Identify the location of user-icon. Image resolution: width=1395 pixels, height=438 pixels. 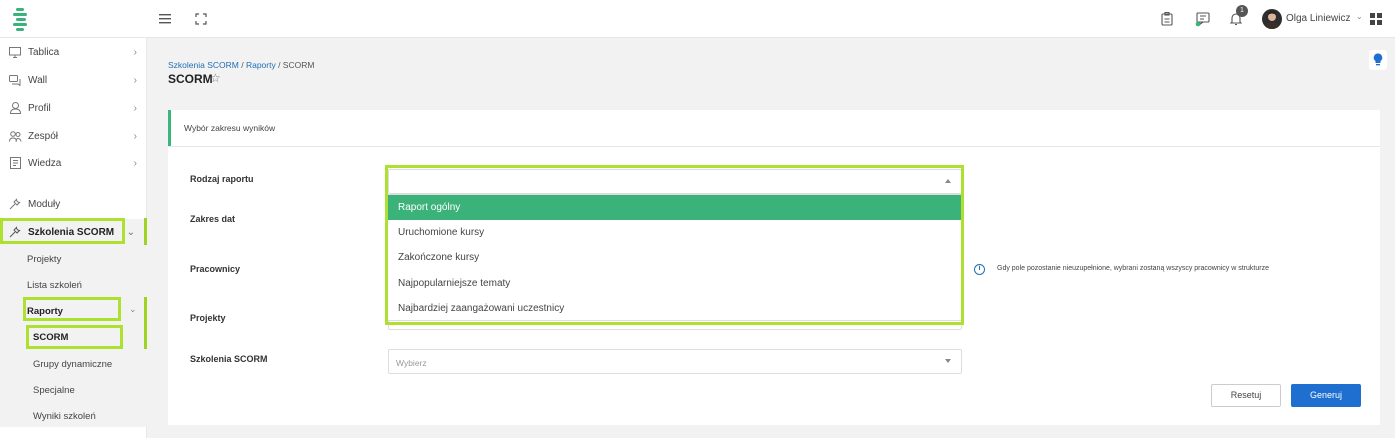
(15, 108).